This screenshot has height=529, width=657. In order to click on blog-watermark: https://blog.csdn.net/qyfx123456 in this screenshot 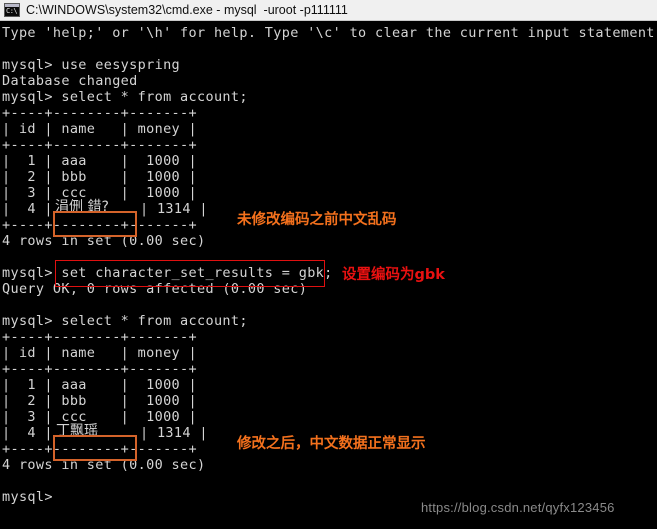, I will do `click(518, 507)`.